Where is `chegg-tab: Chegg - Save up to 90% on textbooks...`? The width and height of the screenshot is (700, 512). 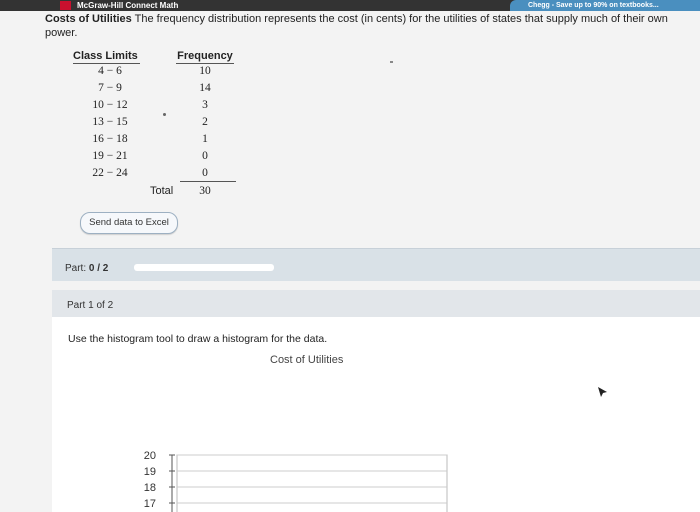 chegg-tab: Chegg - Save up to 90% on textbooks... is located at coordinates (605, 5).